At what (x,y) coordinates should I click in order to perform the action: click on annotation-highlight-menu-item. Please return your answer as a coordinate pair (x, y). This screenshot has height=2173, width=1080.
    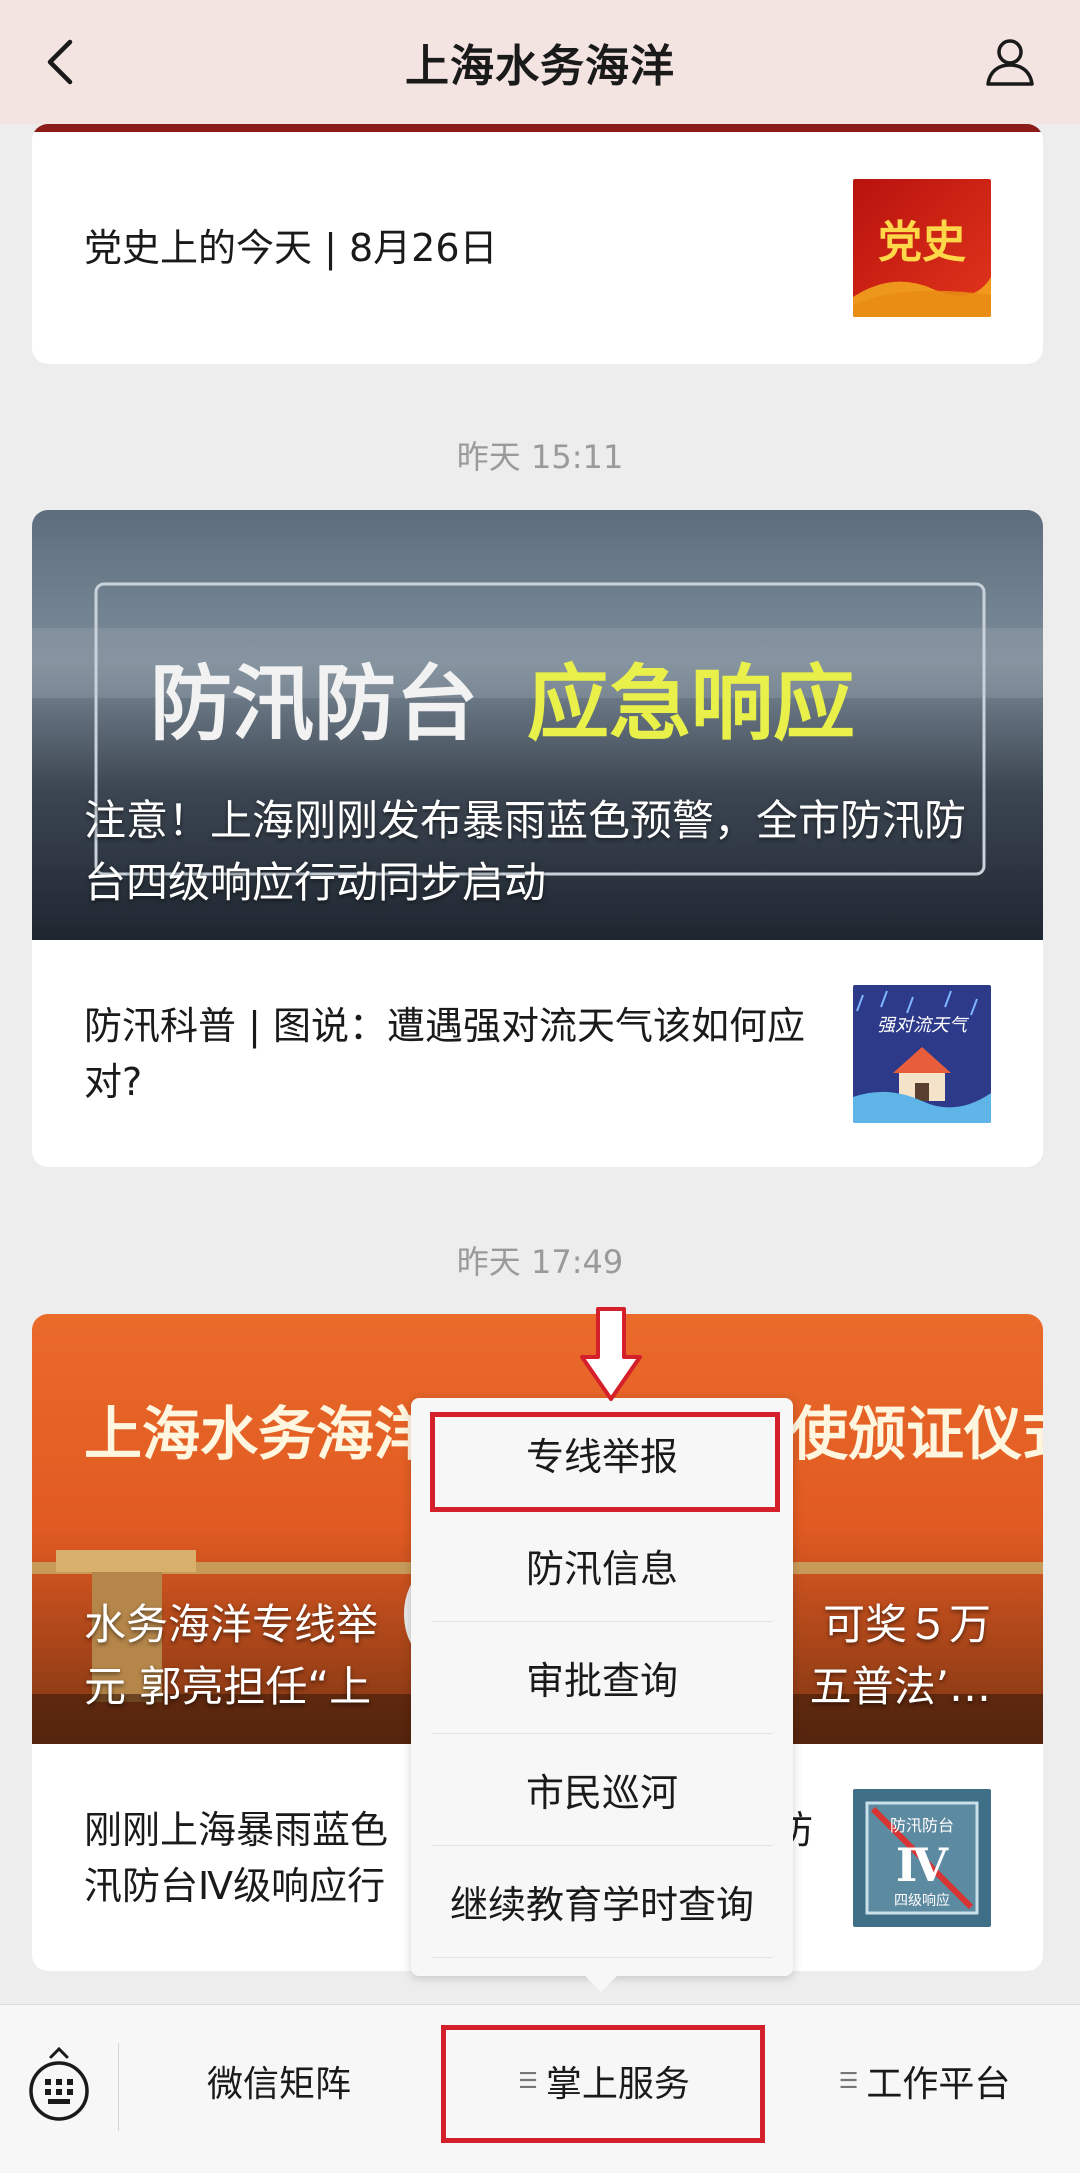
    Looking at the image, I should click on (605, 1462).